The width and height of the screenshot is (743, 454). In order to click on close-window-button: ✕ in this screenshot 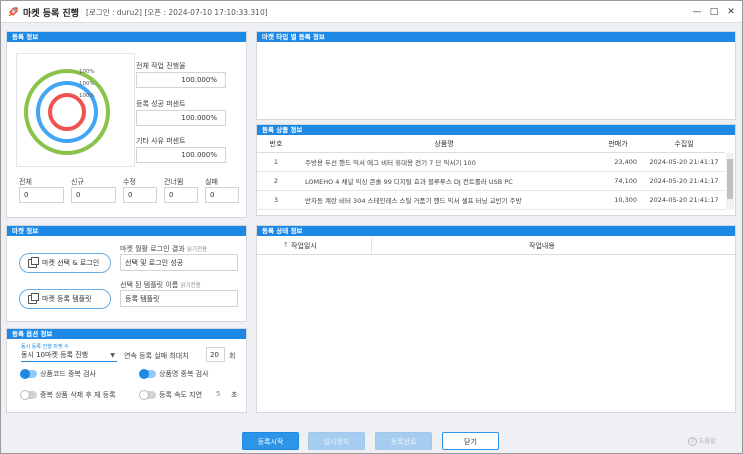, I will do `click(731, 12)`.